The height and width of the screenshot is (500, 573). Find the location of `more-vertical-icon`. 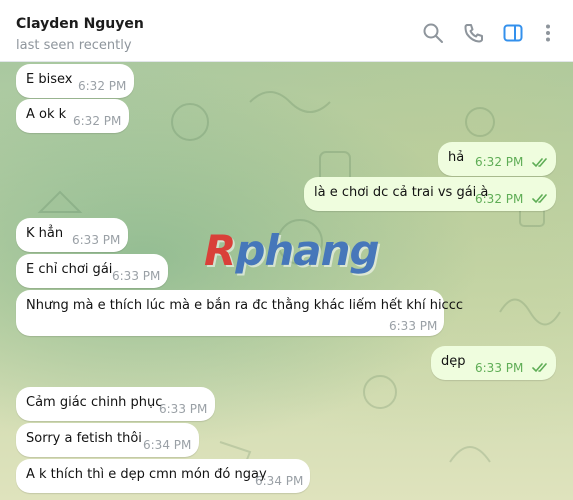

more-vertical-icon is located at coordinates (548, 33).